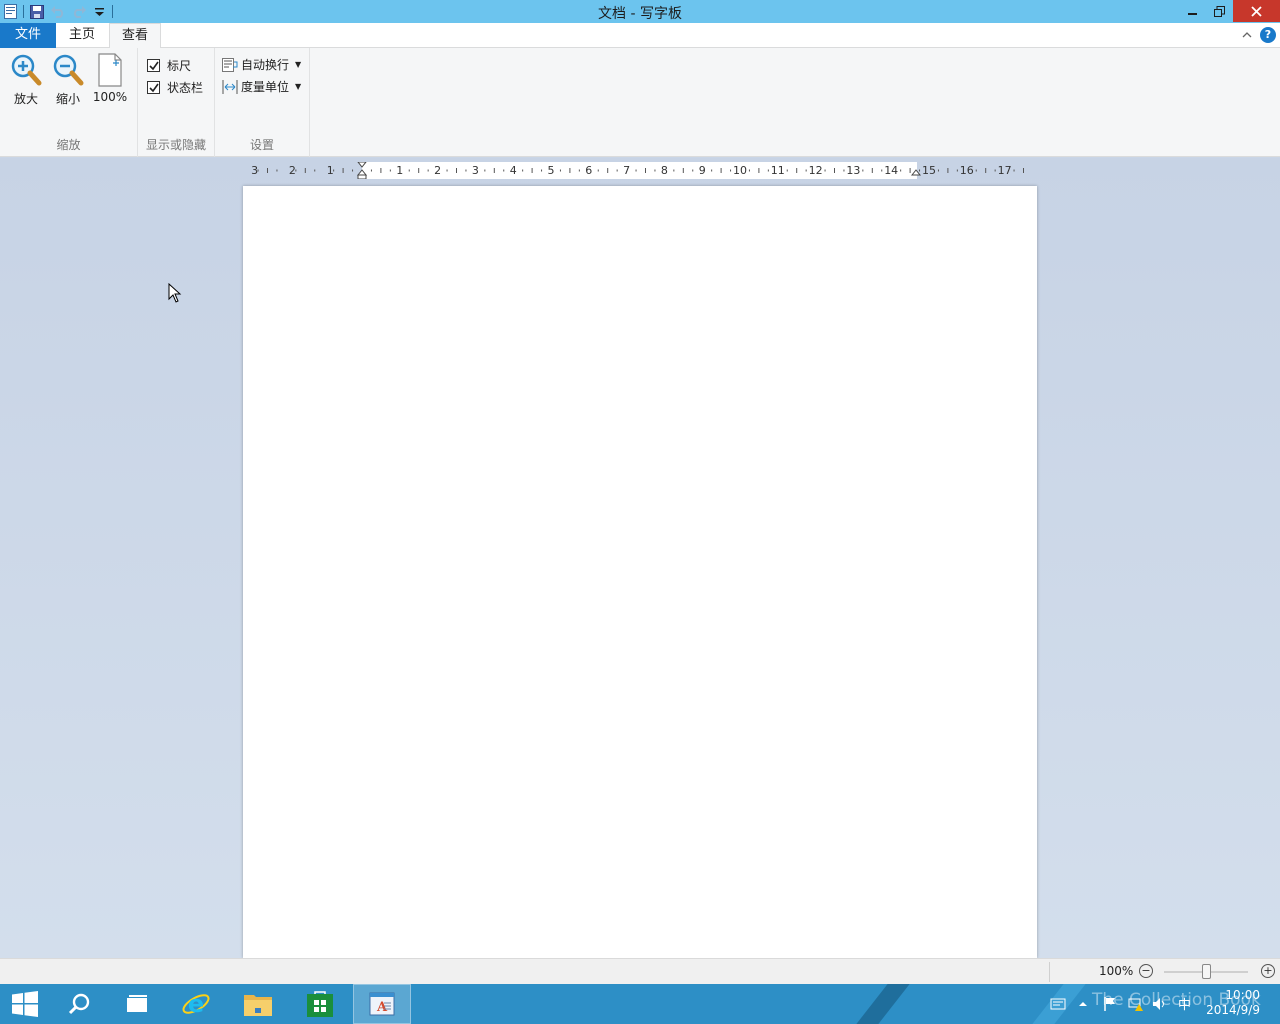  What do you see at coordinates (254, 170) in the screenshot?
I see `ruler-label-left: 3` at bounding box center [254, 170].